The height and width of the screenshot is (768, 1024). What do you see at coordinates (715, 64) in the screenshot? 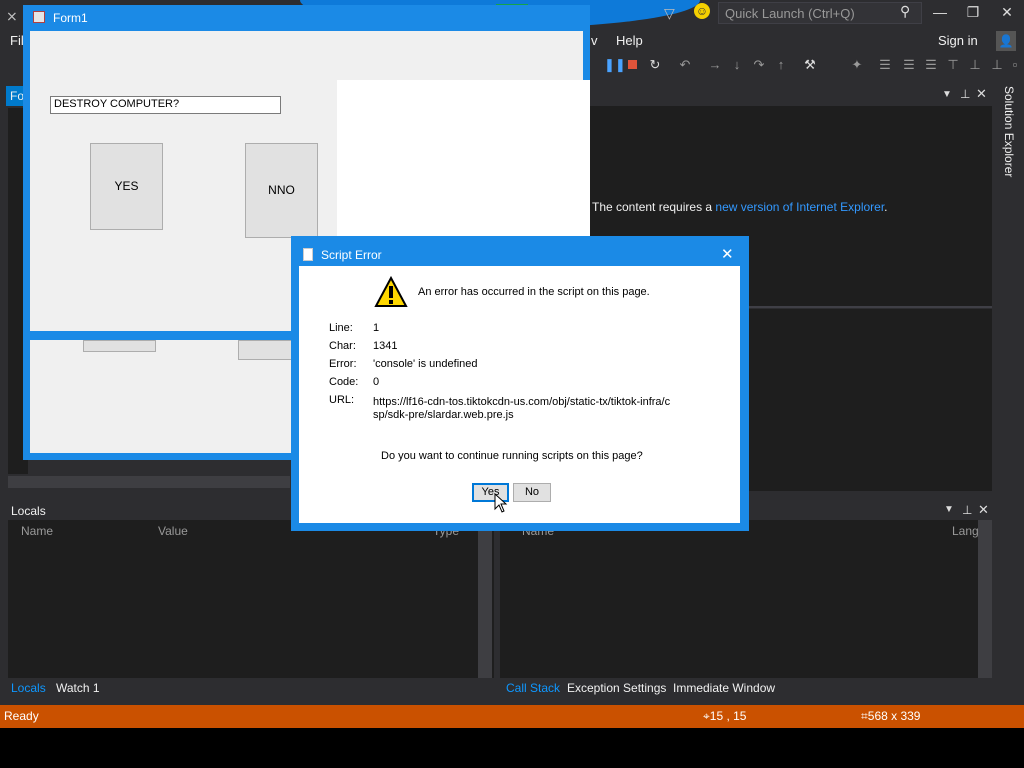
I see `step-icon: →` at bounding box center [715, 64].